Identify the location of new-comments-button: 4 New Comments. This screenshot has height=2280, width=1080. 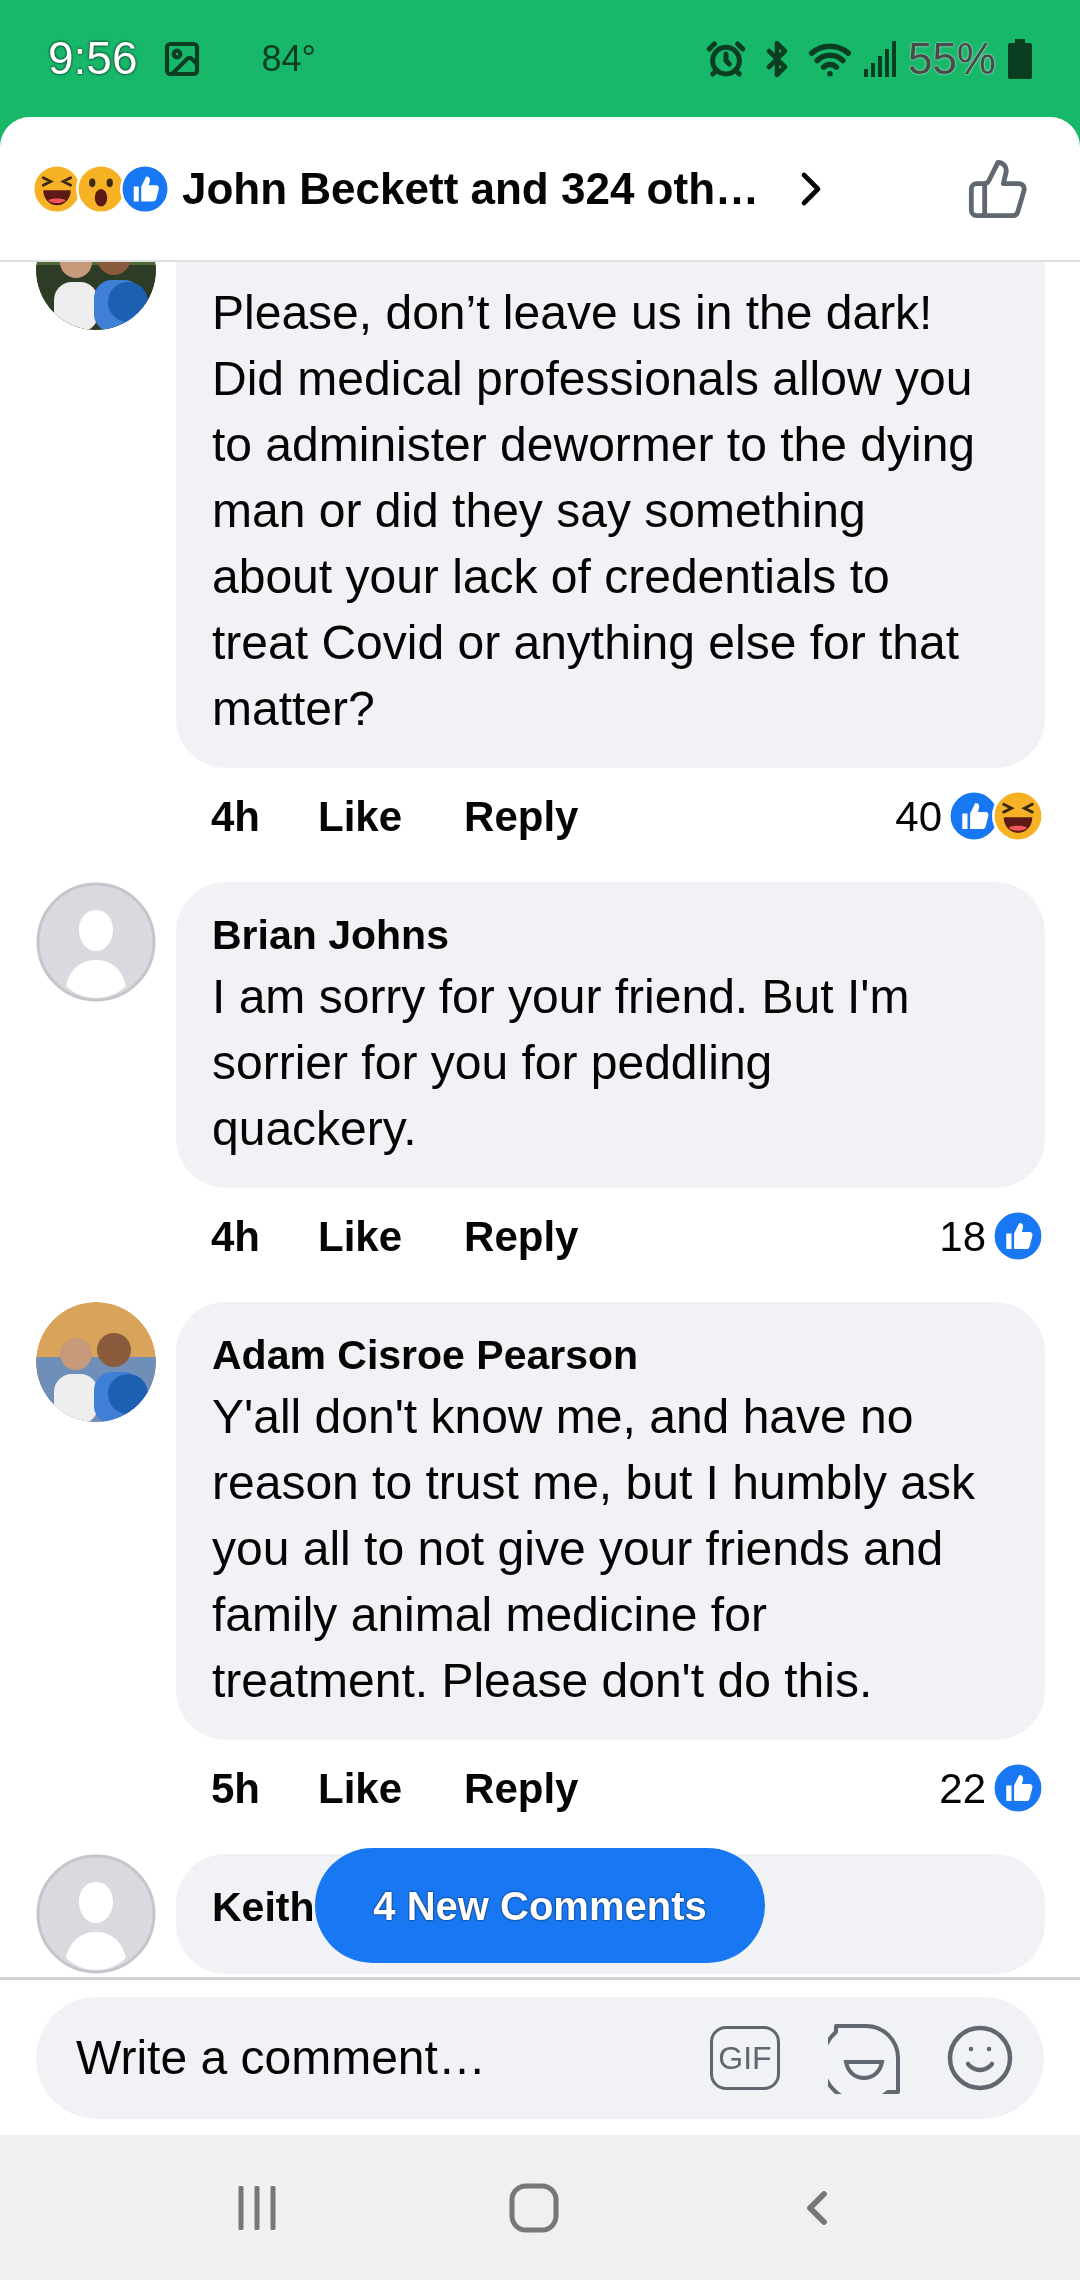
(540, 1905).